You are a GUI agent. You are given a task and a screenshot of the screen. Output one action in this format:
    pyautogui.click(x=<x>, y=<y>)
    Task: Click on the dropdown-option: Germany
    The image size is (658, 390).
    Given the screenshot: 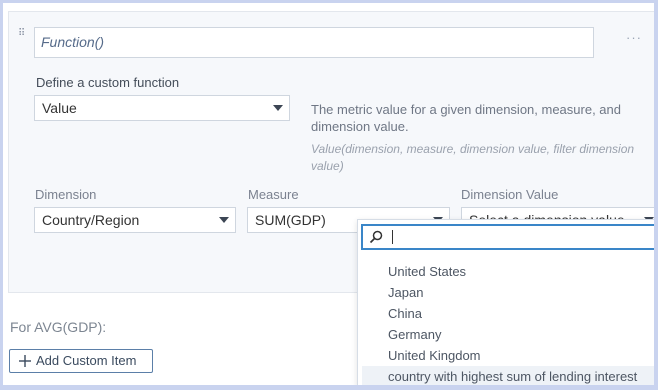 What is the action you would take?
    pyautogui.click(x=508, y=334)
    